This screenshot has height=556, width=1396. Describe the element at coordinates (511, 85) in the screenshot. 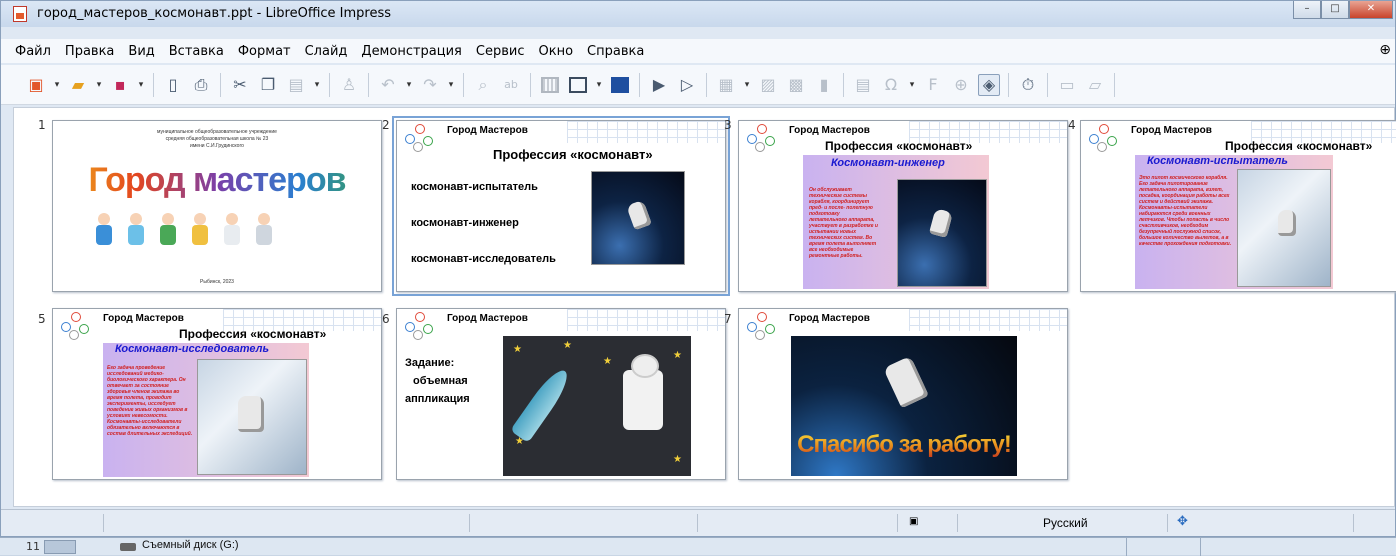

I see `spelling-icon: ab` at that location.